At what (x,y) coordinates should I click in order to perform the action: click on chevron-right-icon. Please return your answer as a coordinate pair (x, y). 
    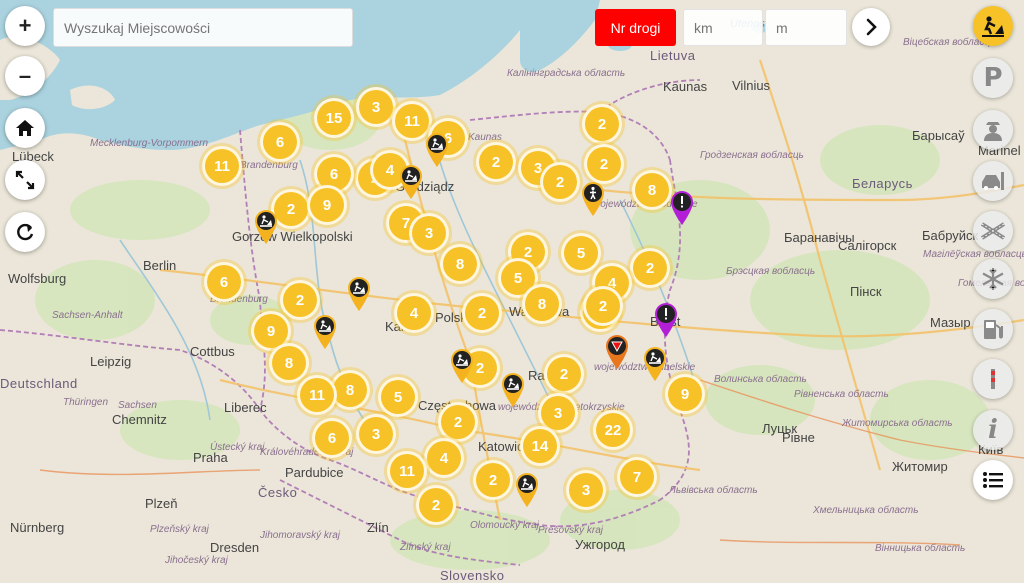
    Looking at the image, I should click on (871, 27).